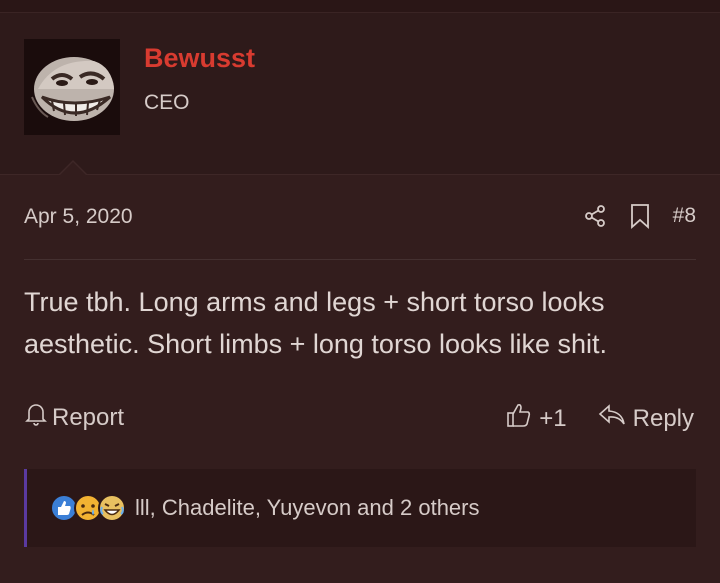 The height and width of the screenshot is (583, 720). I want to click on like-count: +1, so click(553, 418).